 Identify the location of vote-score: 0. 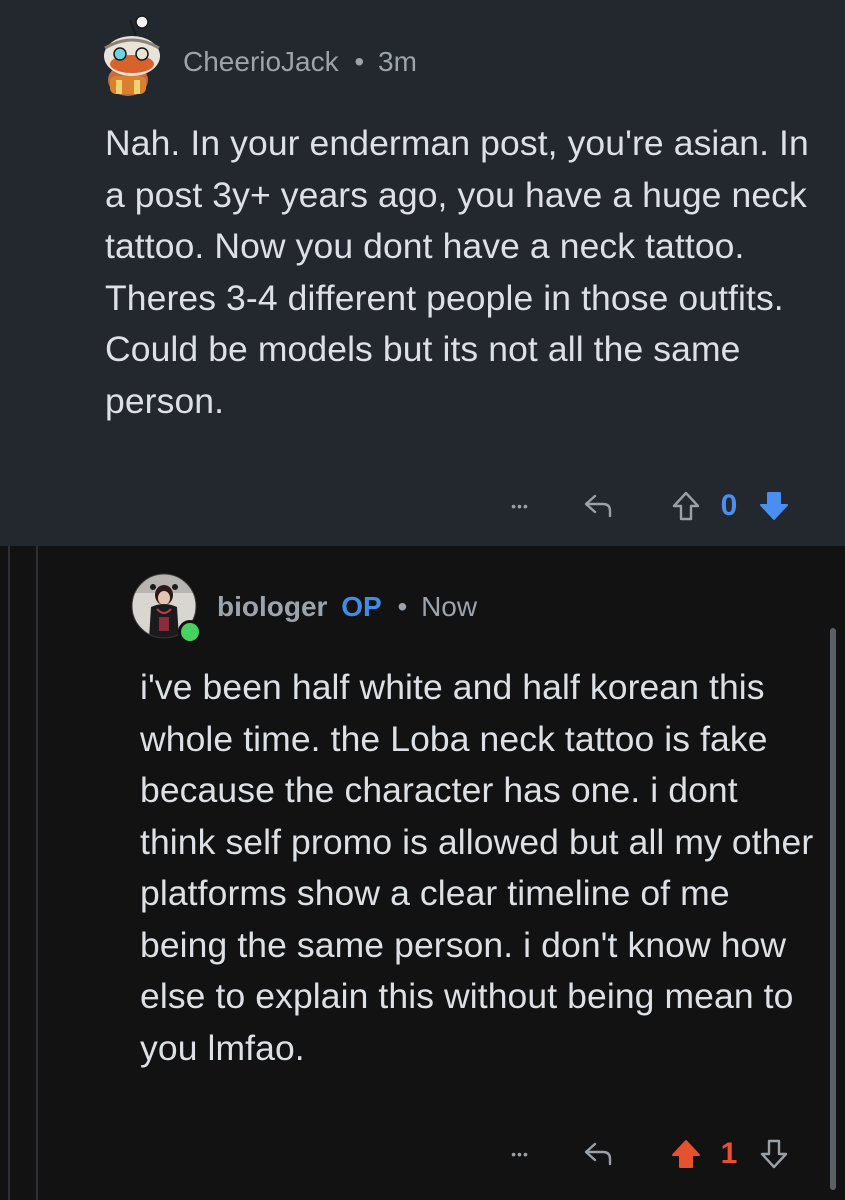
(729, 505).